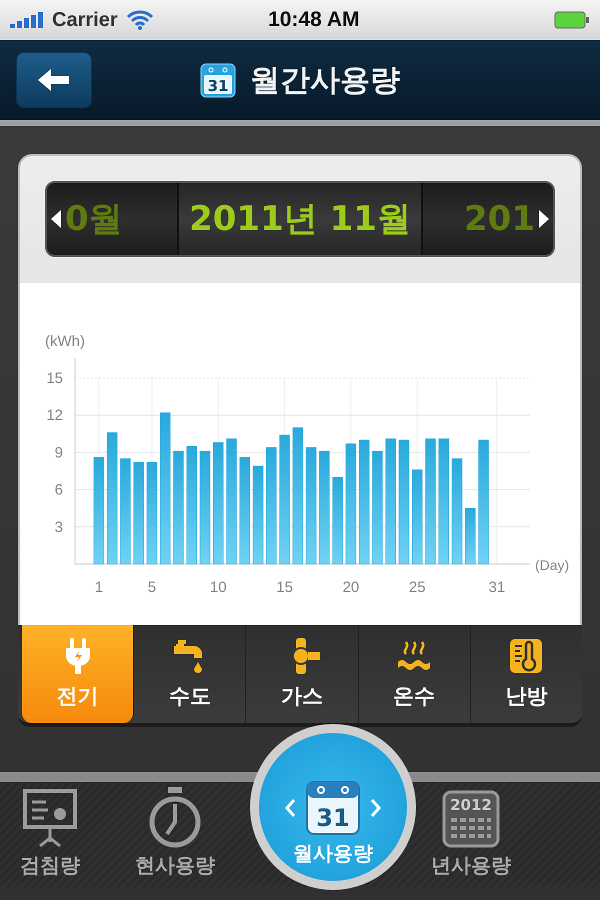 Image resolution: width=600 pixels, height=900 pixels. Describe the element at coordinates (417, 587) in the screenshot. I see `x-tick-label: 25` at that location.